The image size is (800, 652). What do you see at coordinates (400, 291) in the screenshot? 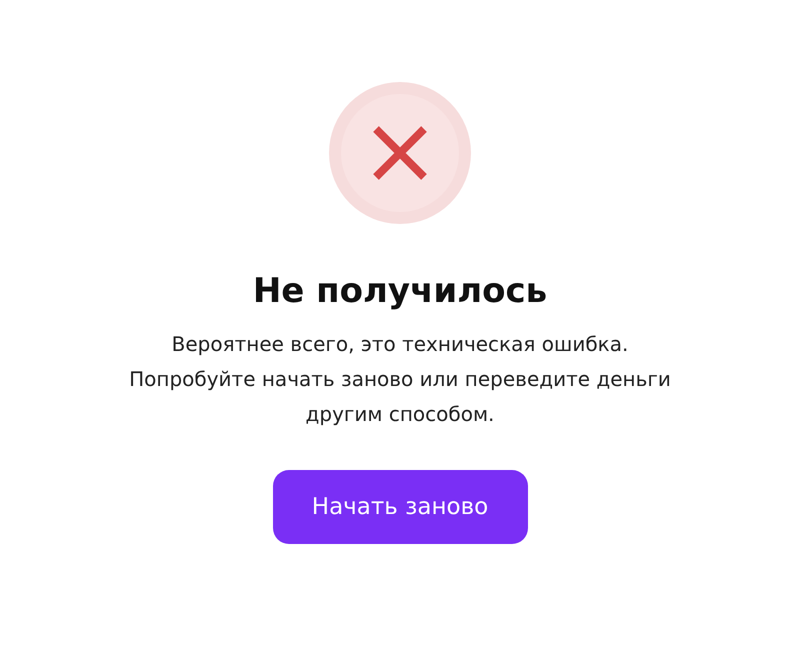
I see `error-title: Не получилось` at bounding box center [400, 291].